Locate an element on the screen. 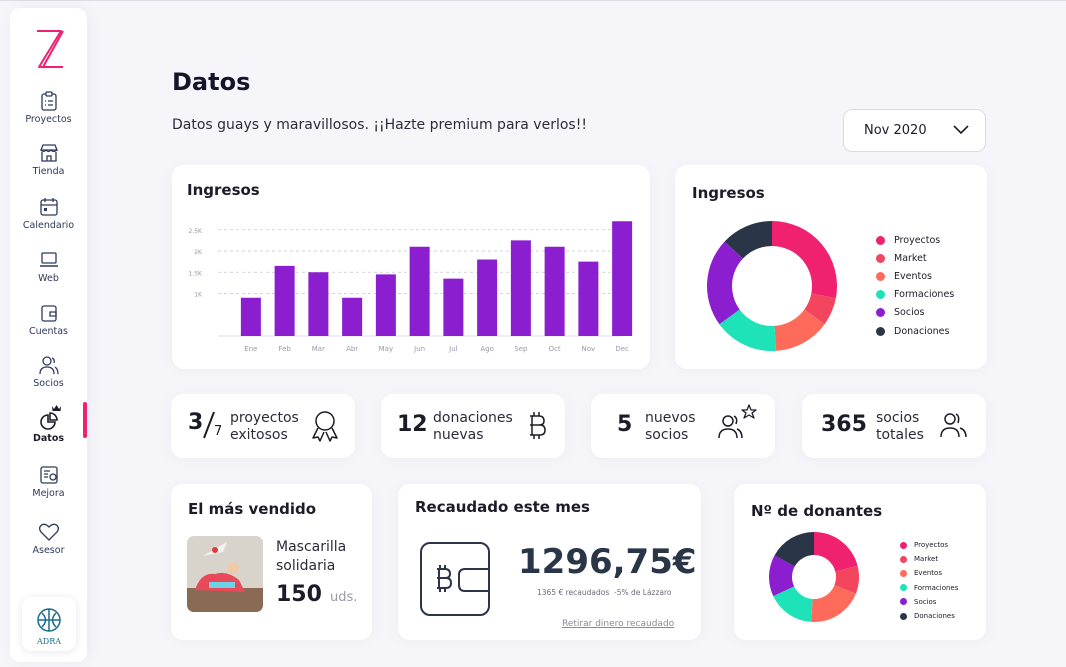 The width and height of the screenshot is (1066, 667). top-divider is located at coordinates (533, 0).